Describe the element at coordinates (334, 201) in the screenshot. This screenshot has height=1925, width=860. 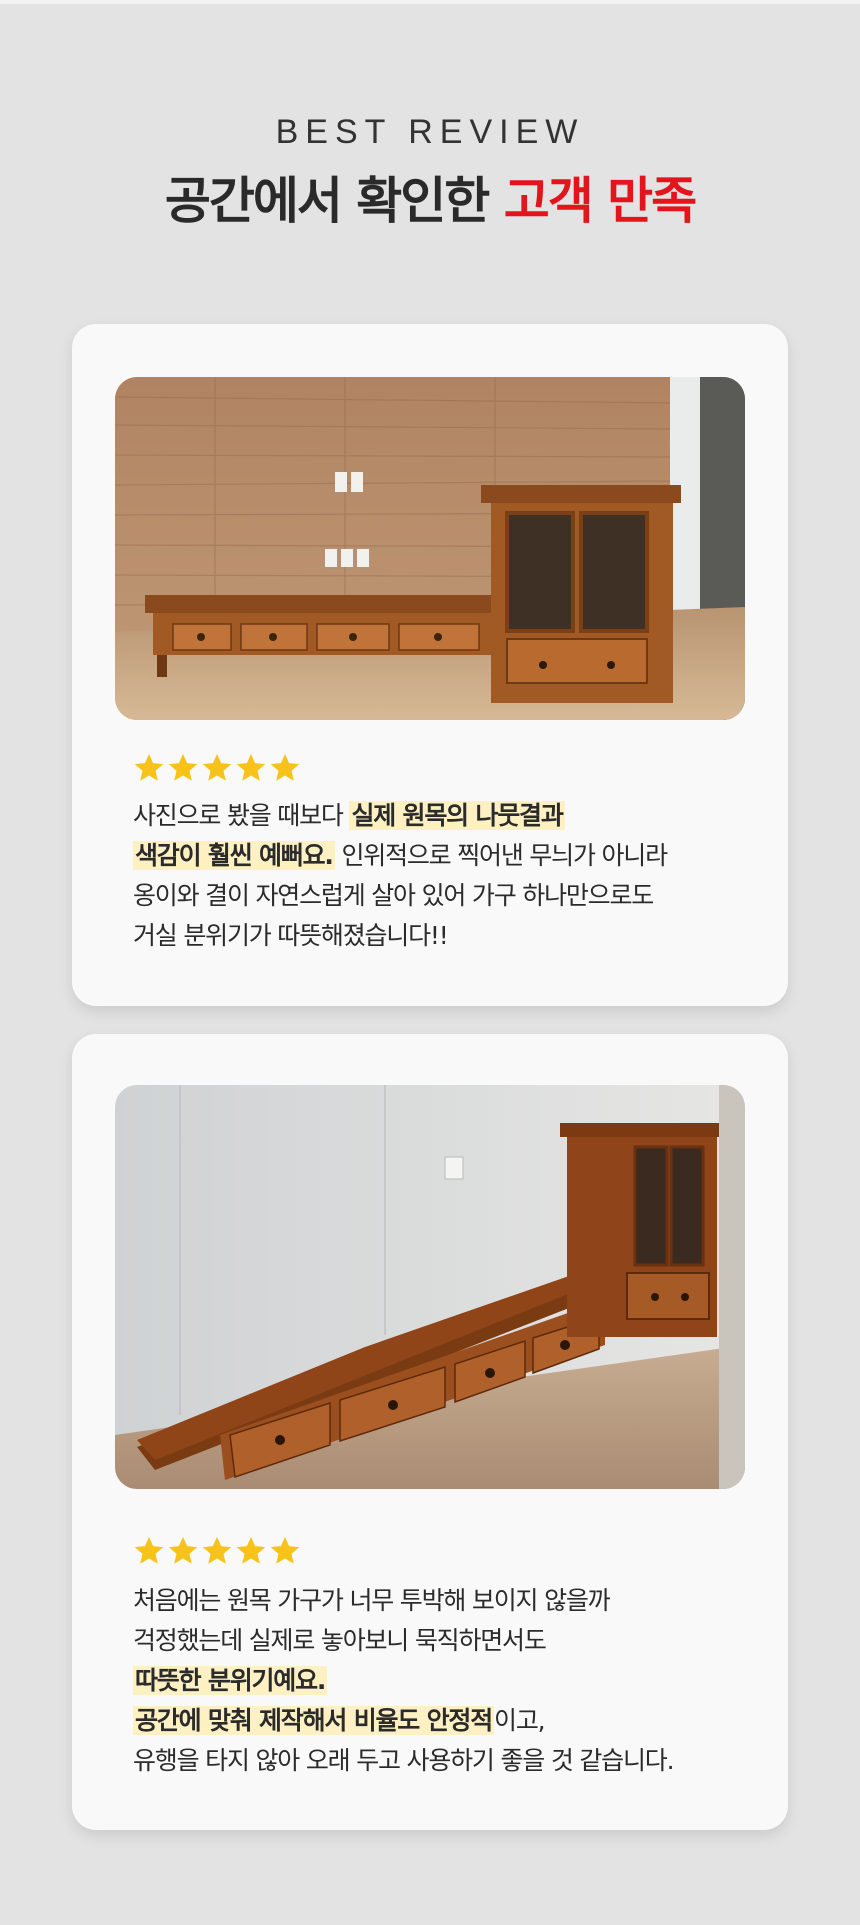
I see `title-main: 공간에서 확인한` at that location.